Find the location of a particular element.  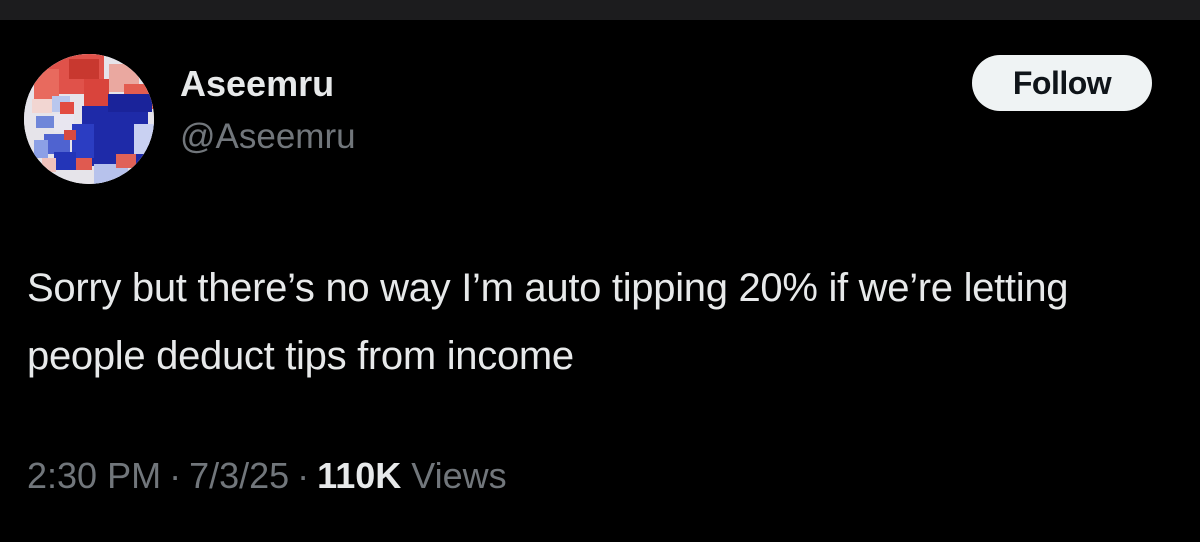

avatar is located at coordinates (89, 119).